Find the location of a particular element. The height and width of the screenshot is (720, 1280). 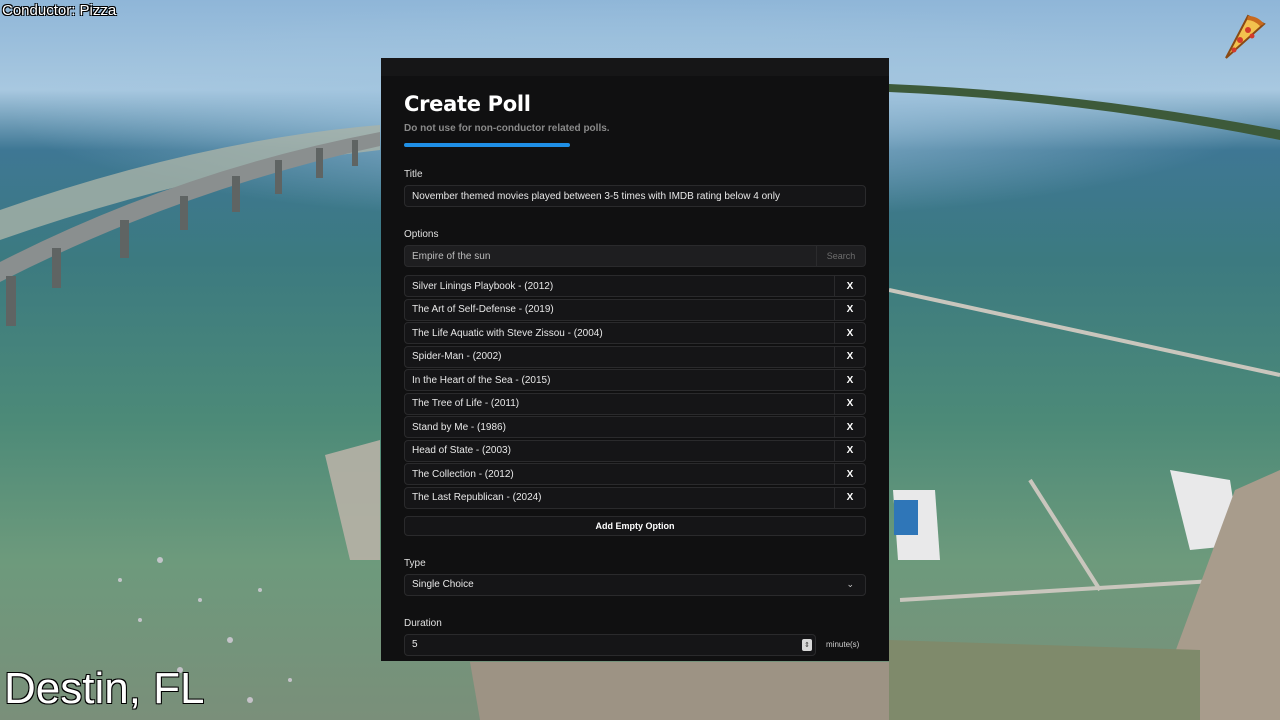

list-item: The Art of Self-Defense - (2019) X is located at coordinates (635, 309).